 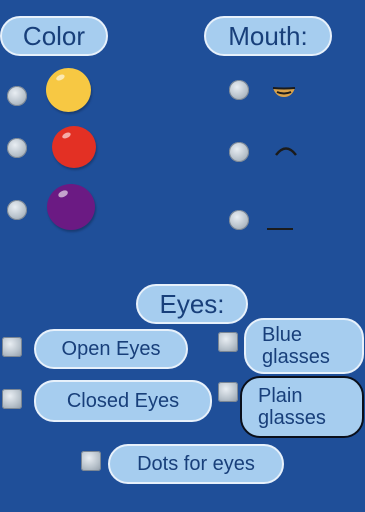 What do you see at coordinates (123, 401) in the screenshot?
I see `closed-eyes-button: Closed Eyes` at bounding box center [123, 401].